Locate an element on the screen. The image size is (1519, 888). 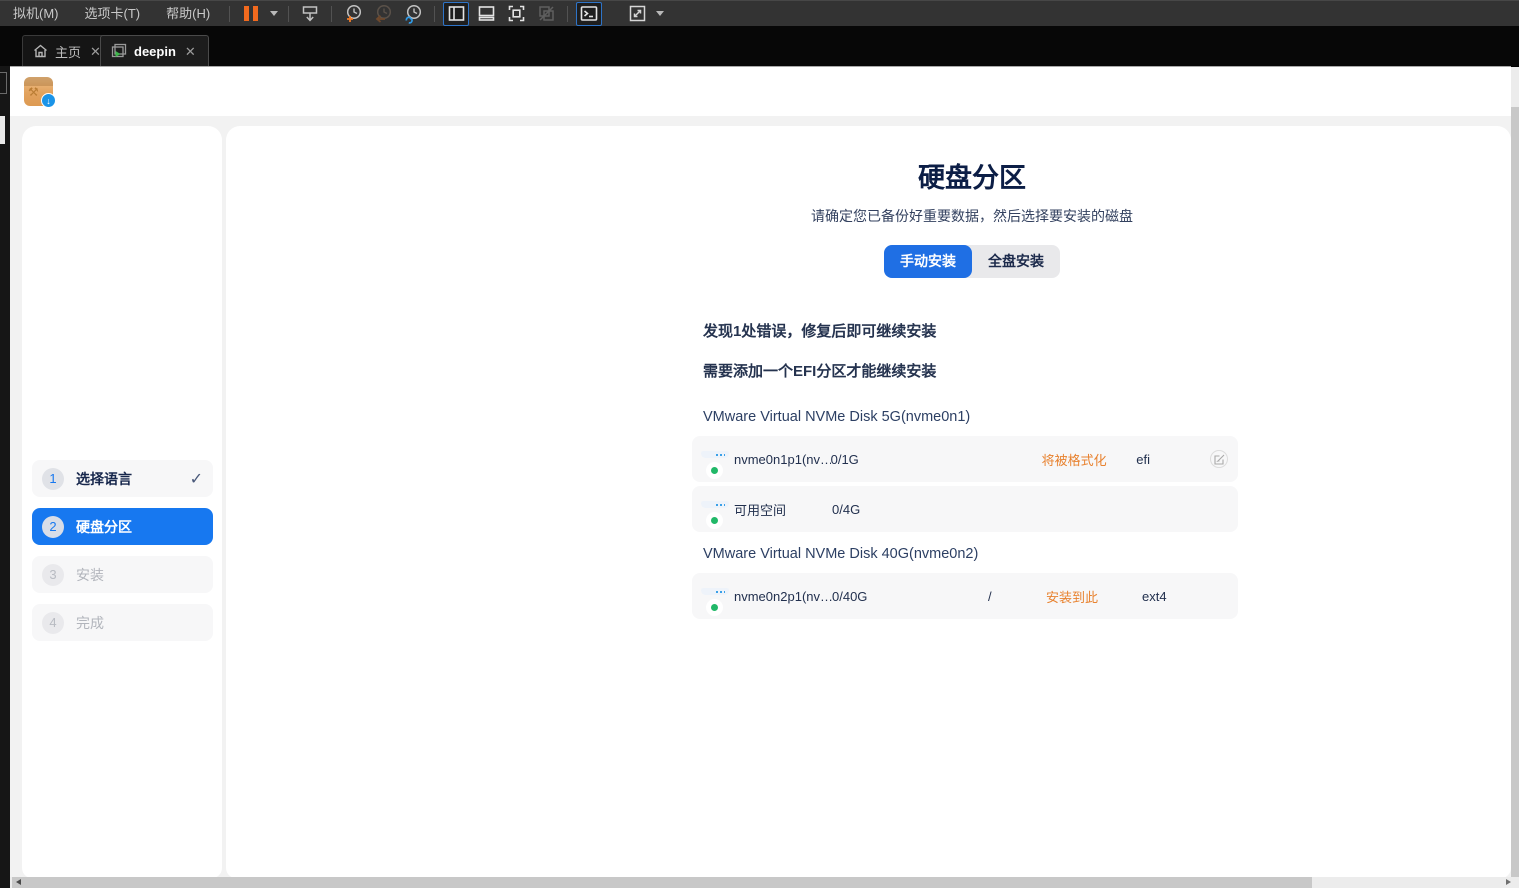
console-view-button is located at coordinates (589, 13).